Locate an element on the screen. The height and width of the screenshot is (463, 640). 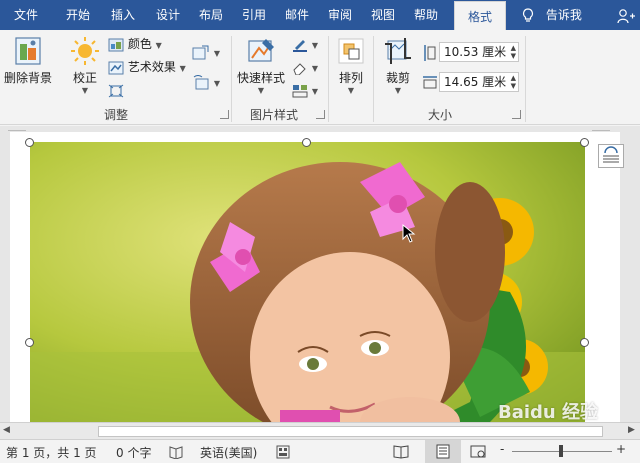
compress-pictures-button is located at coordinates (116, 90).